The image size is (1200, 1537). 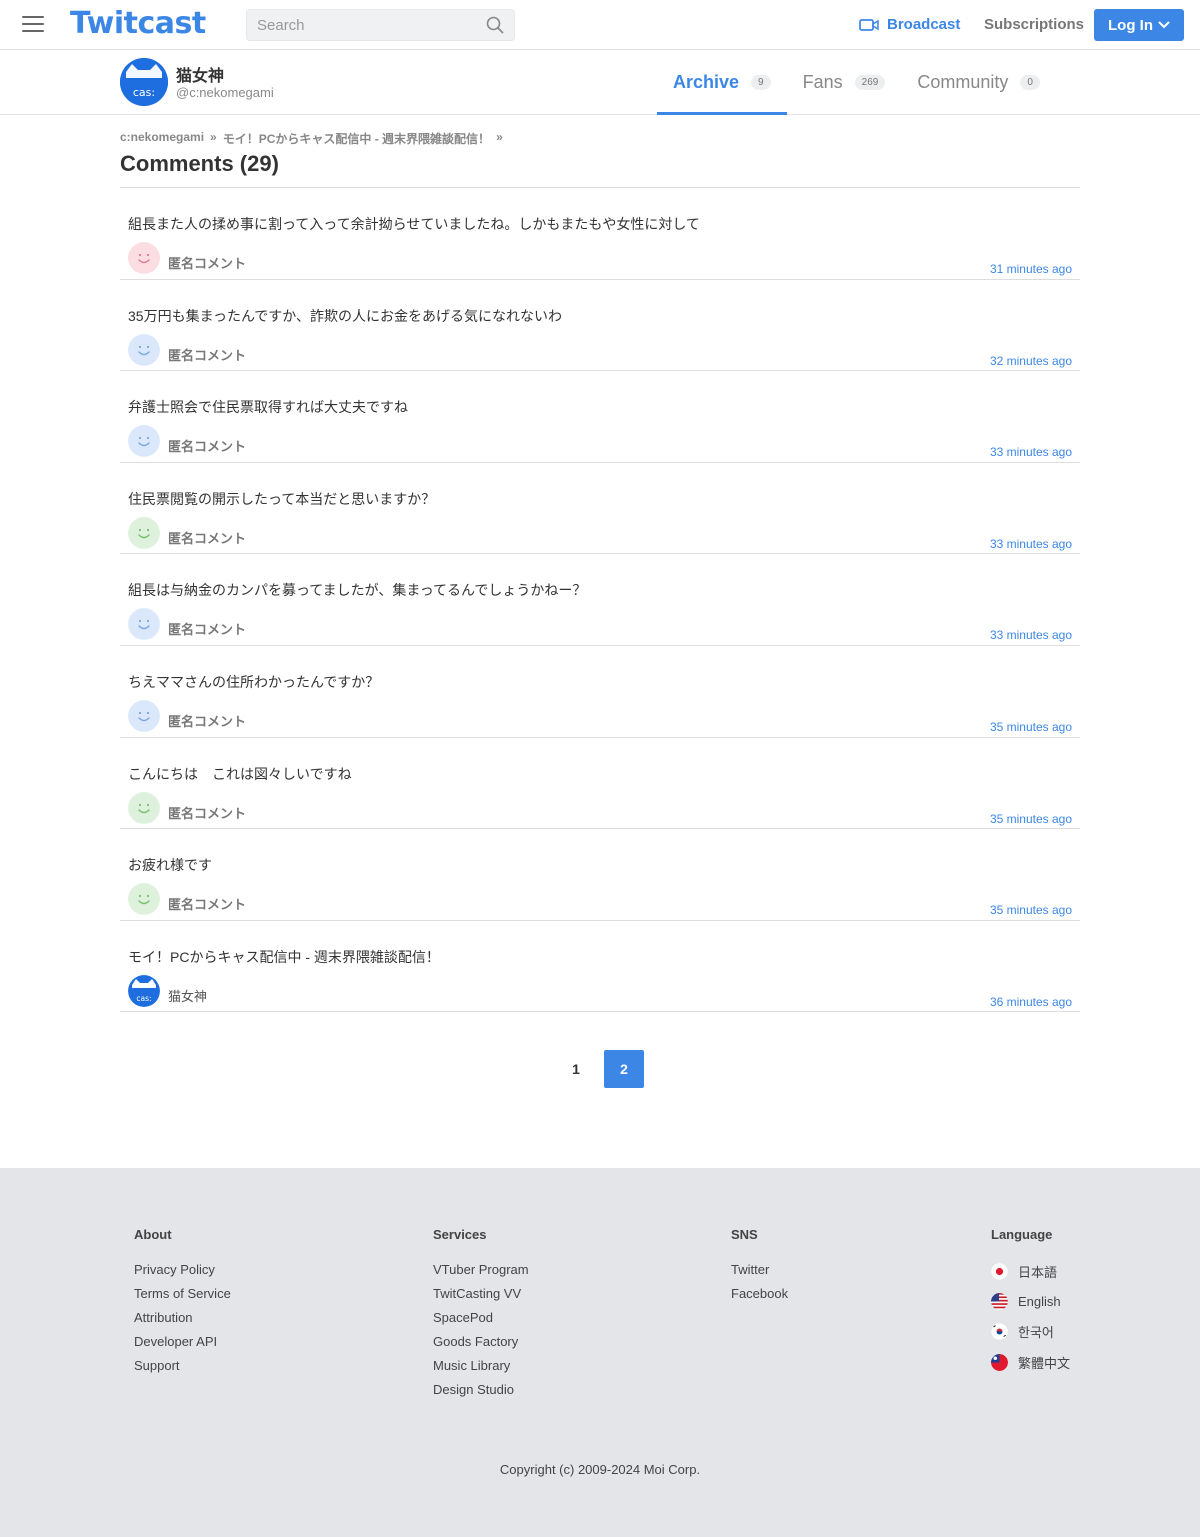 What do you see at coordinates (1039, 1301) in the screenshot?
I see `language-label: English` at bounding box center [1039, 1301].